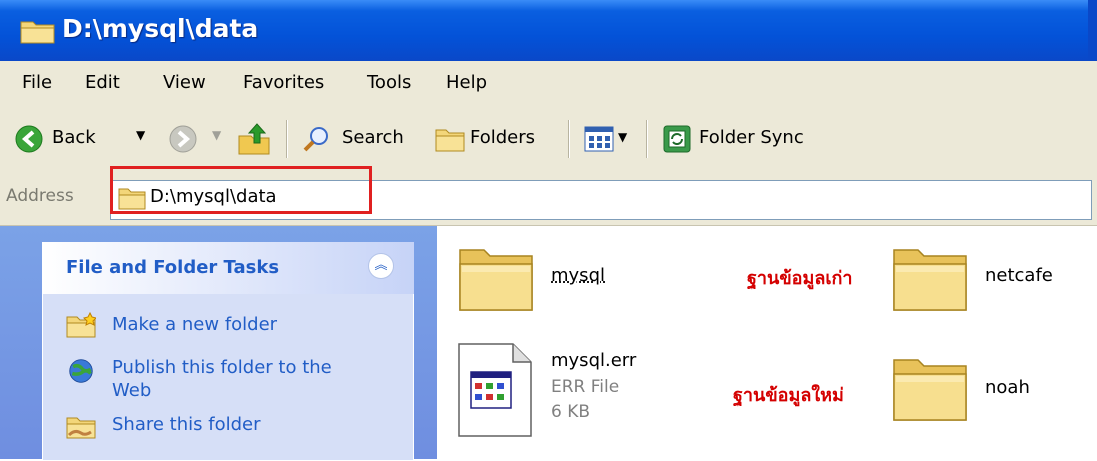  What do you see at coordinates (186, 424) in the screenshot?
I see `task-share-folder: Share this folder` at bounding box center [186, 424].